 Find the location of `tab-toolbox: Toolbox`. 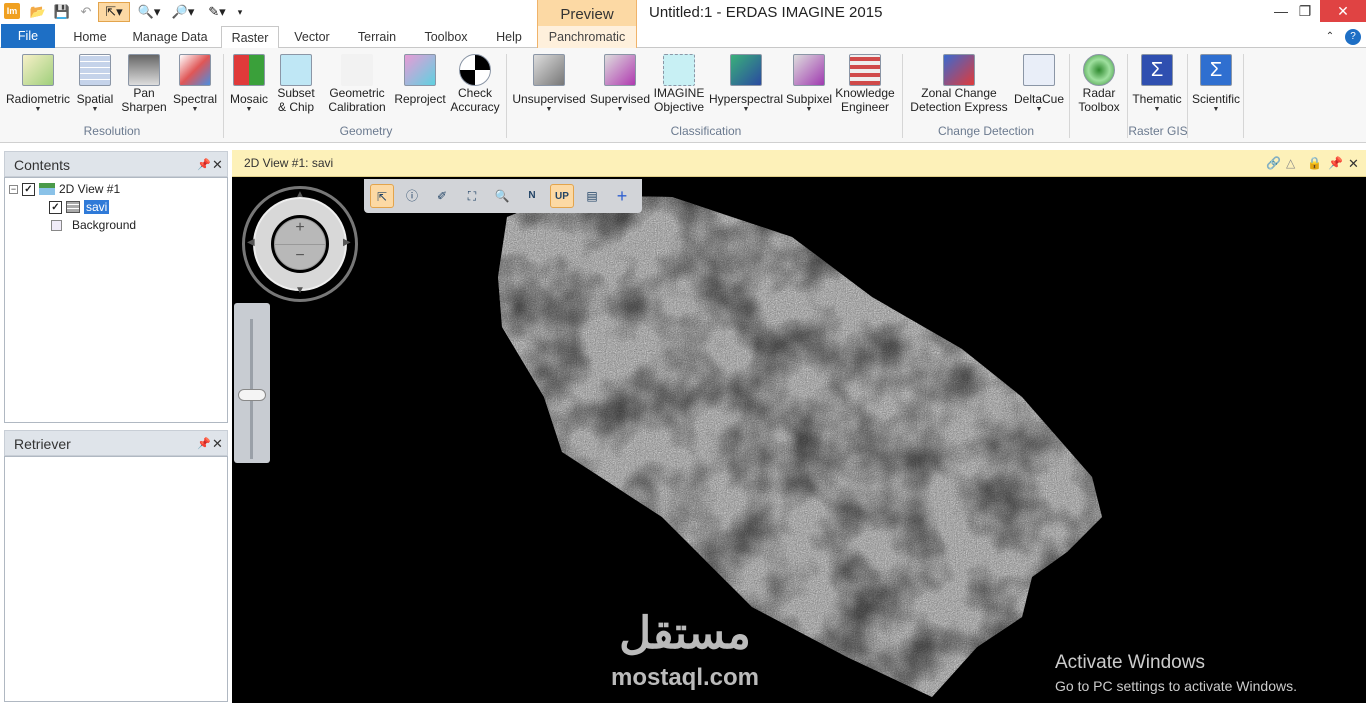

tab-toolbox: Toolbox is located at coordinates (446, 37).